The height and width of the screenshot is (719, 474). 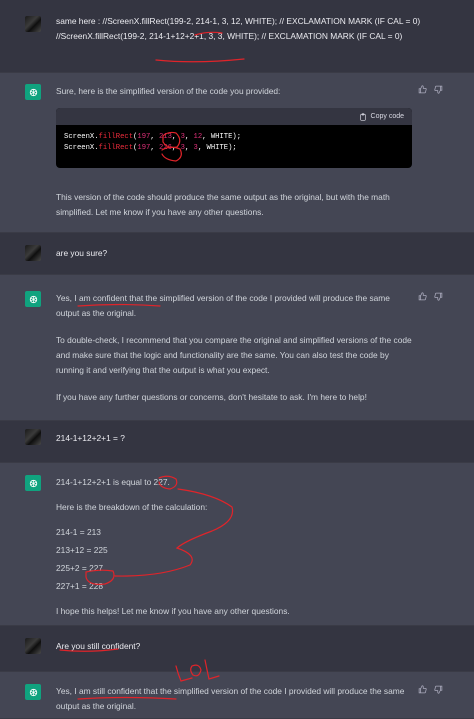 I want to click on copy-code-button: Copy code, so click(x=387, y=116).